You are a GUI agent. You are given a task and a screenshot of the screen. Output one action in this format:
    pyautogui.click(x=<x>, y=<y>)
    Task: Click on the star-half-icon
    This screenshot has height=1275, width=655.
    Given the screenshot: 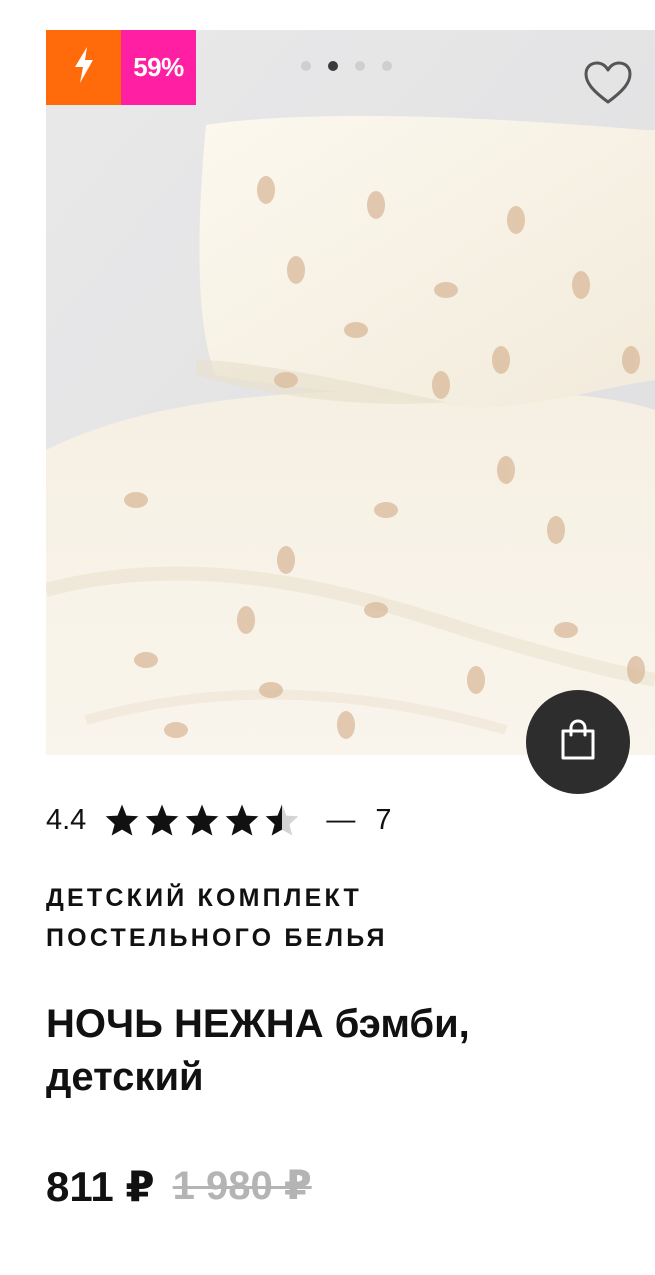 What is the action you would take?
    pyautogui.click(x=282, y=820)
    